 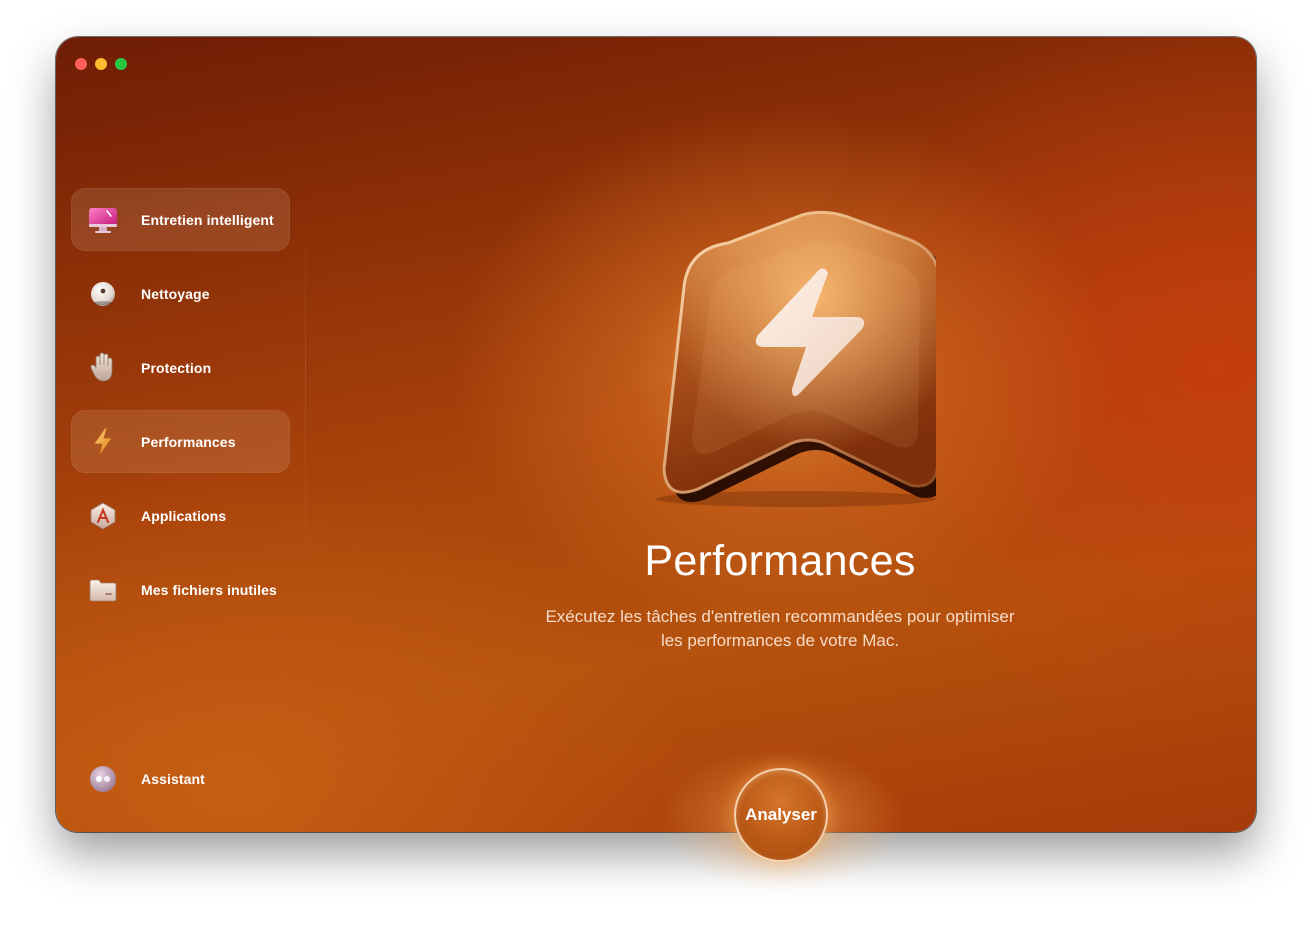 I want to click on sidebar-item-clutter: Mes fichiers inutiles, so click(x=180, y=589).